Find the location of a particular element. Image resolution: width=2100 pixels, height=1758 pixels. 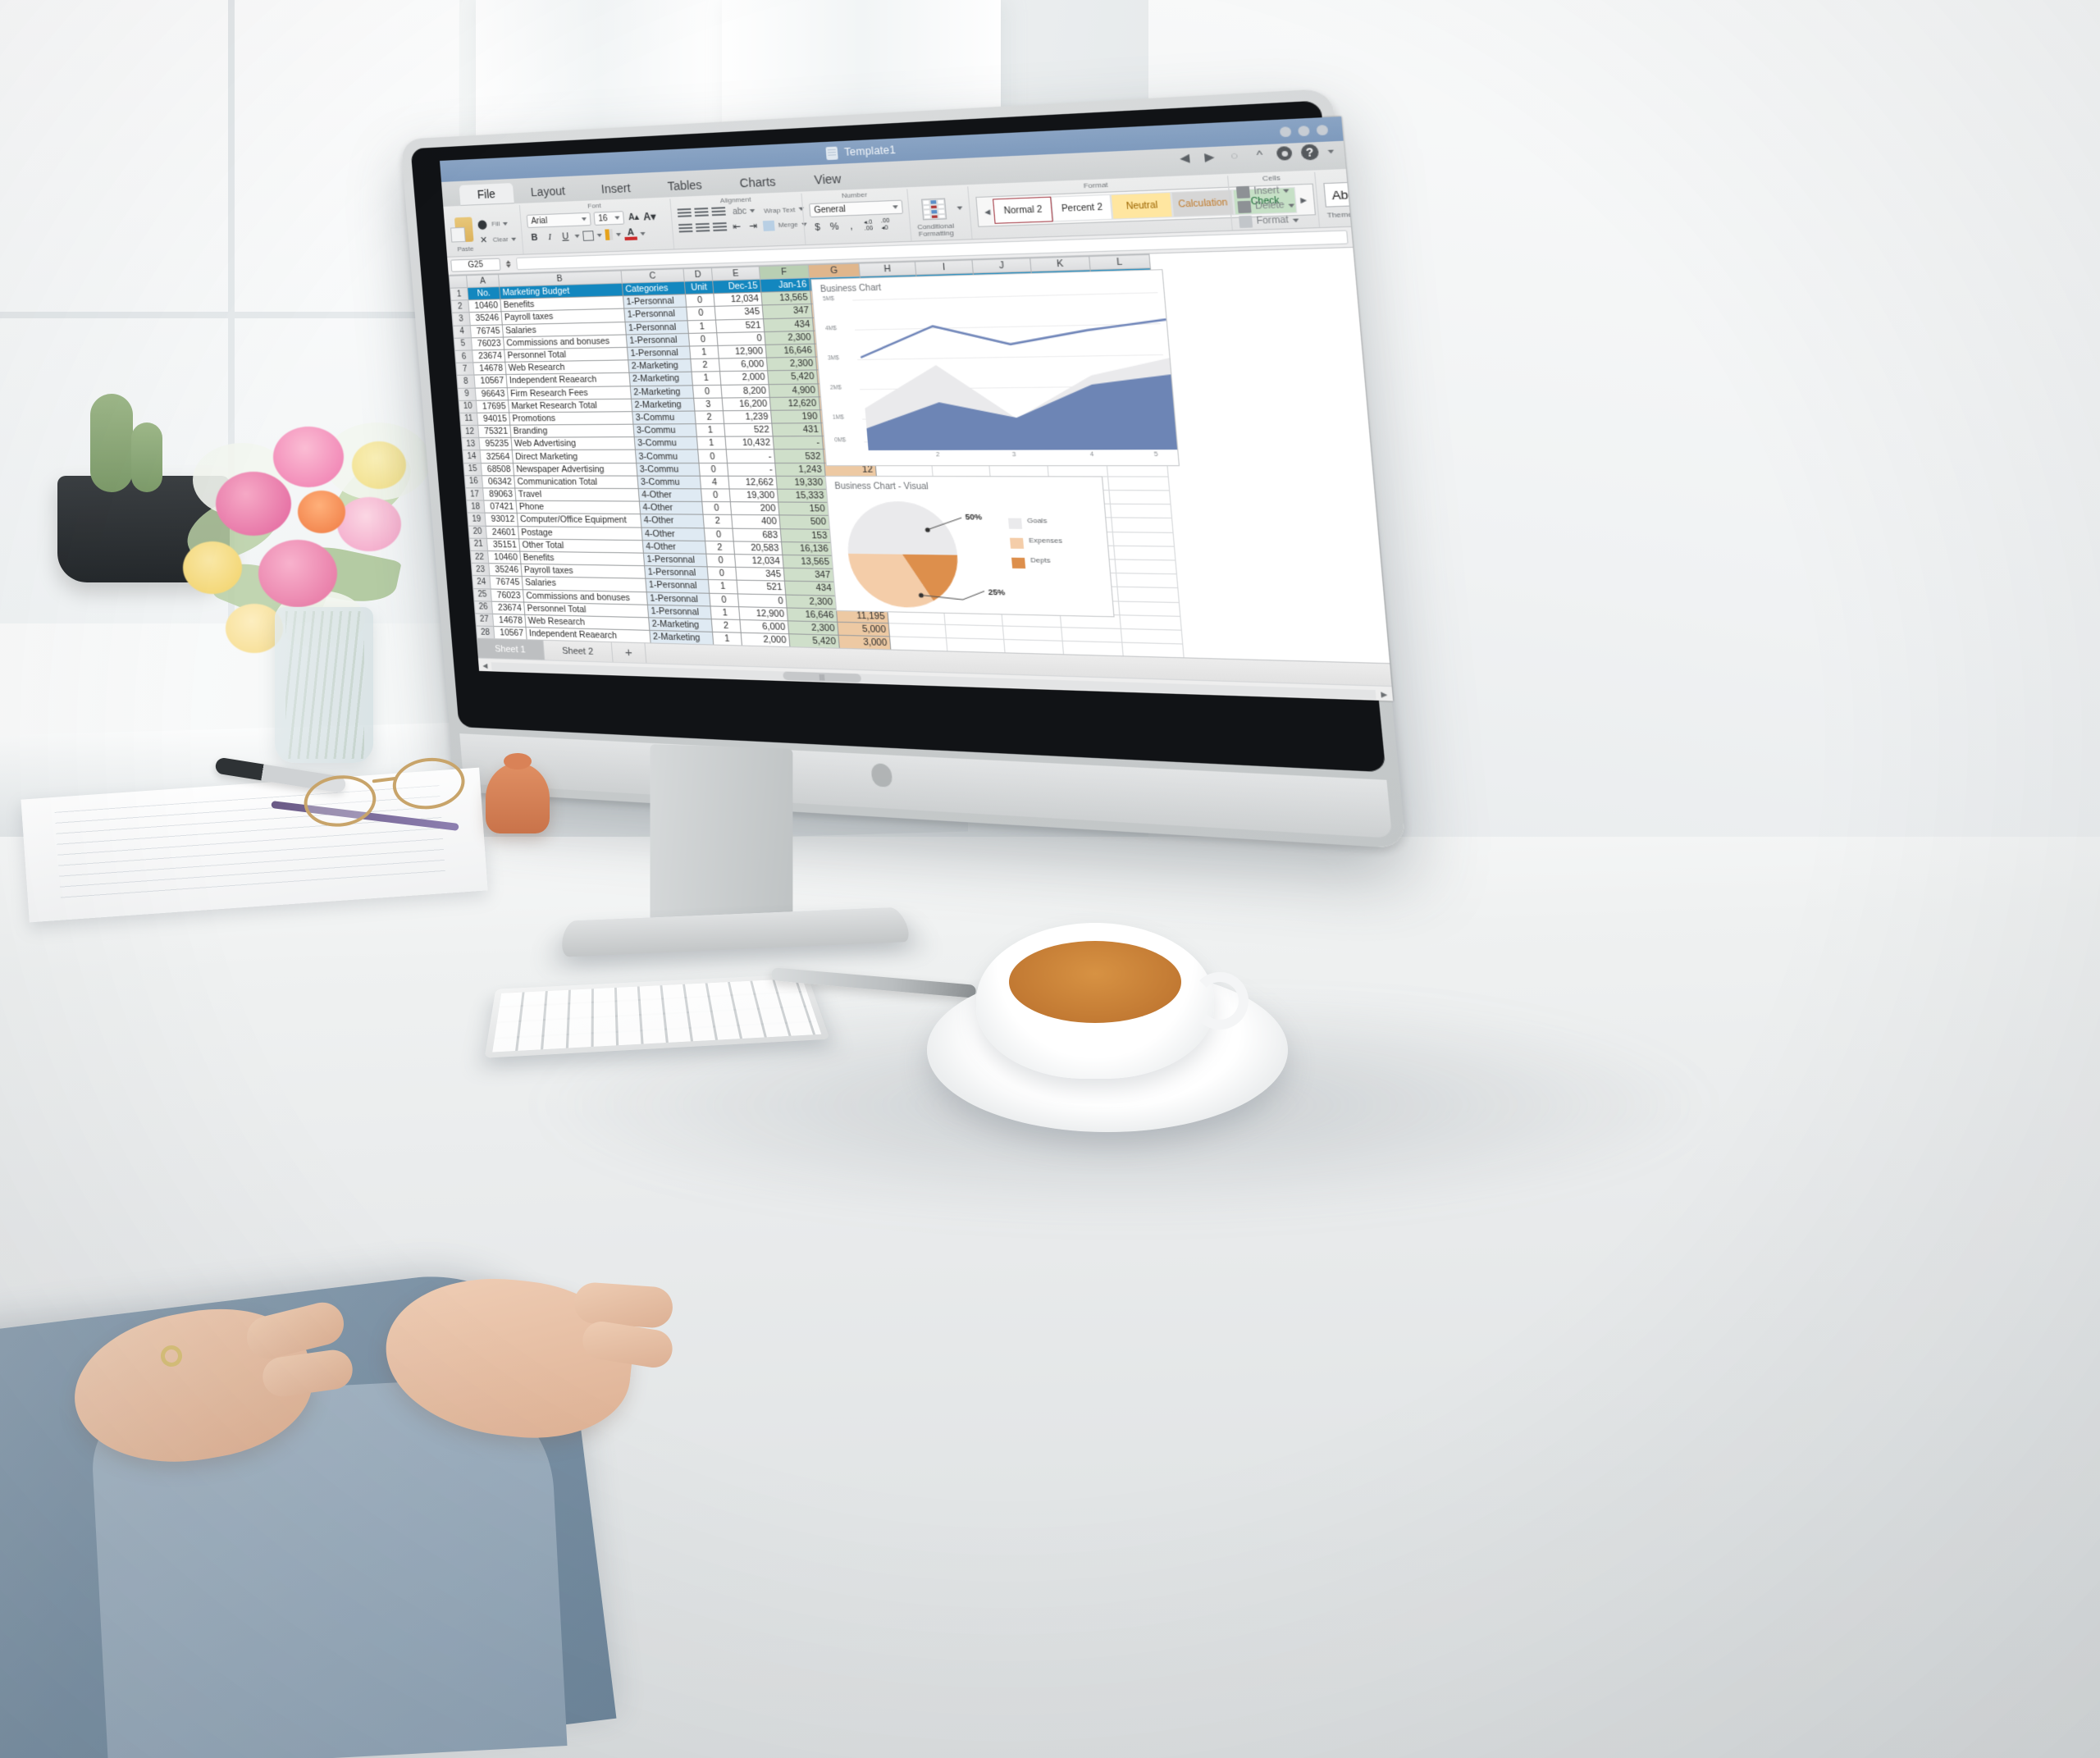

font-color-icon: A is located at coordinates (631, 234).